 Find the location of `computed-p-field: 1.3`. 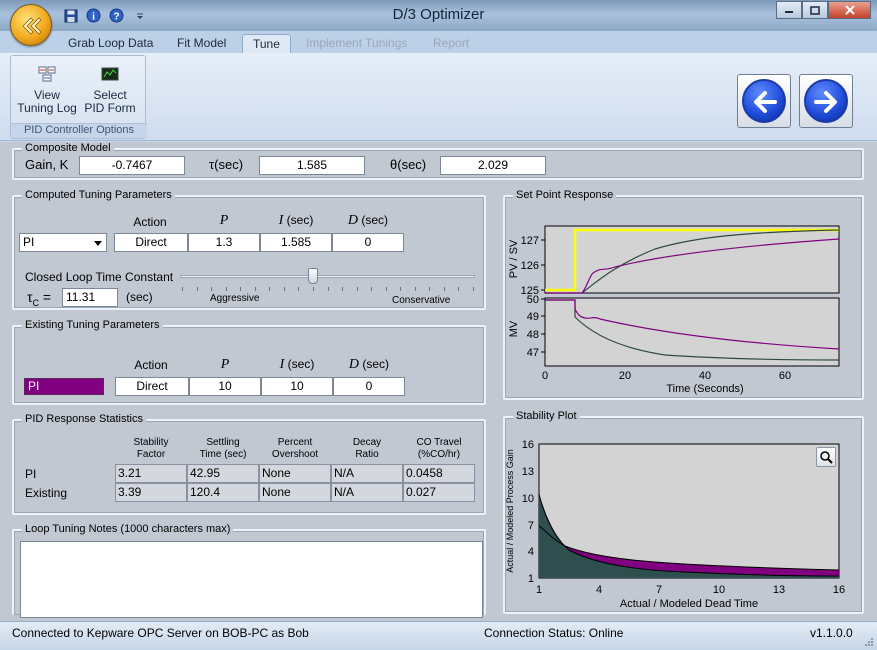

computed-p-field: 1.3 is located at coordinates (224, 242).